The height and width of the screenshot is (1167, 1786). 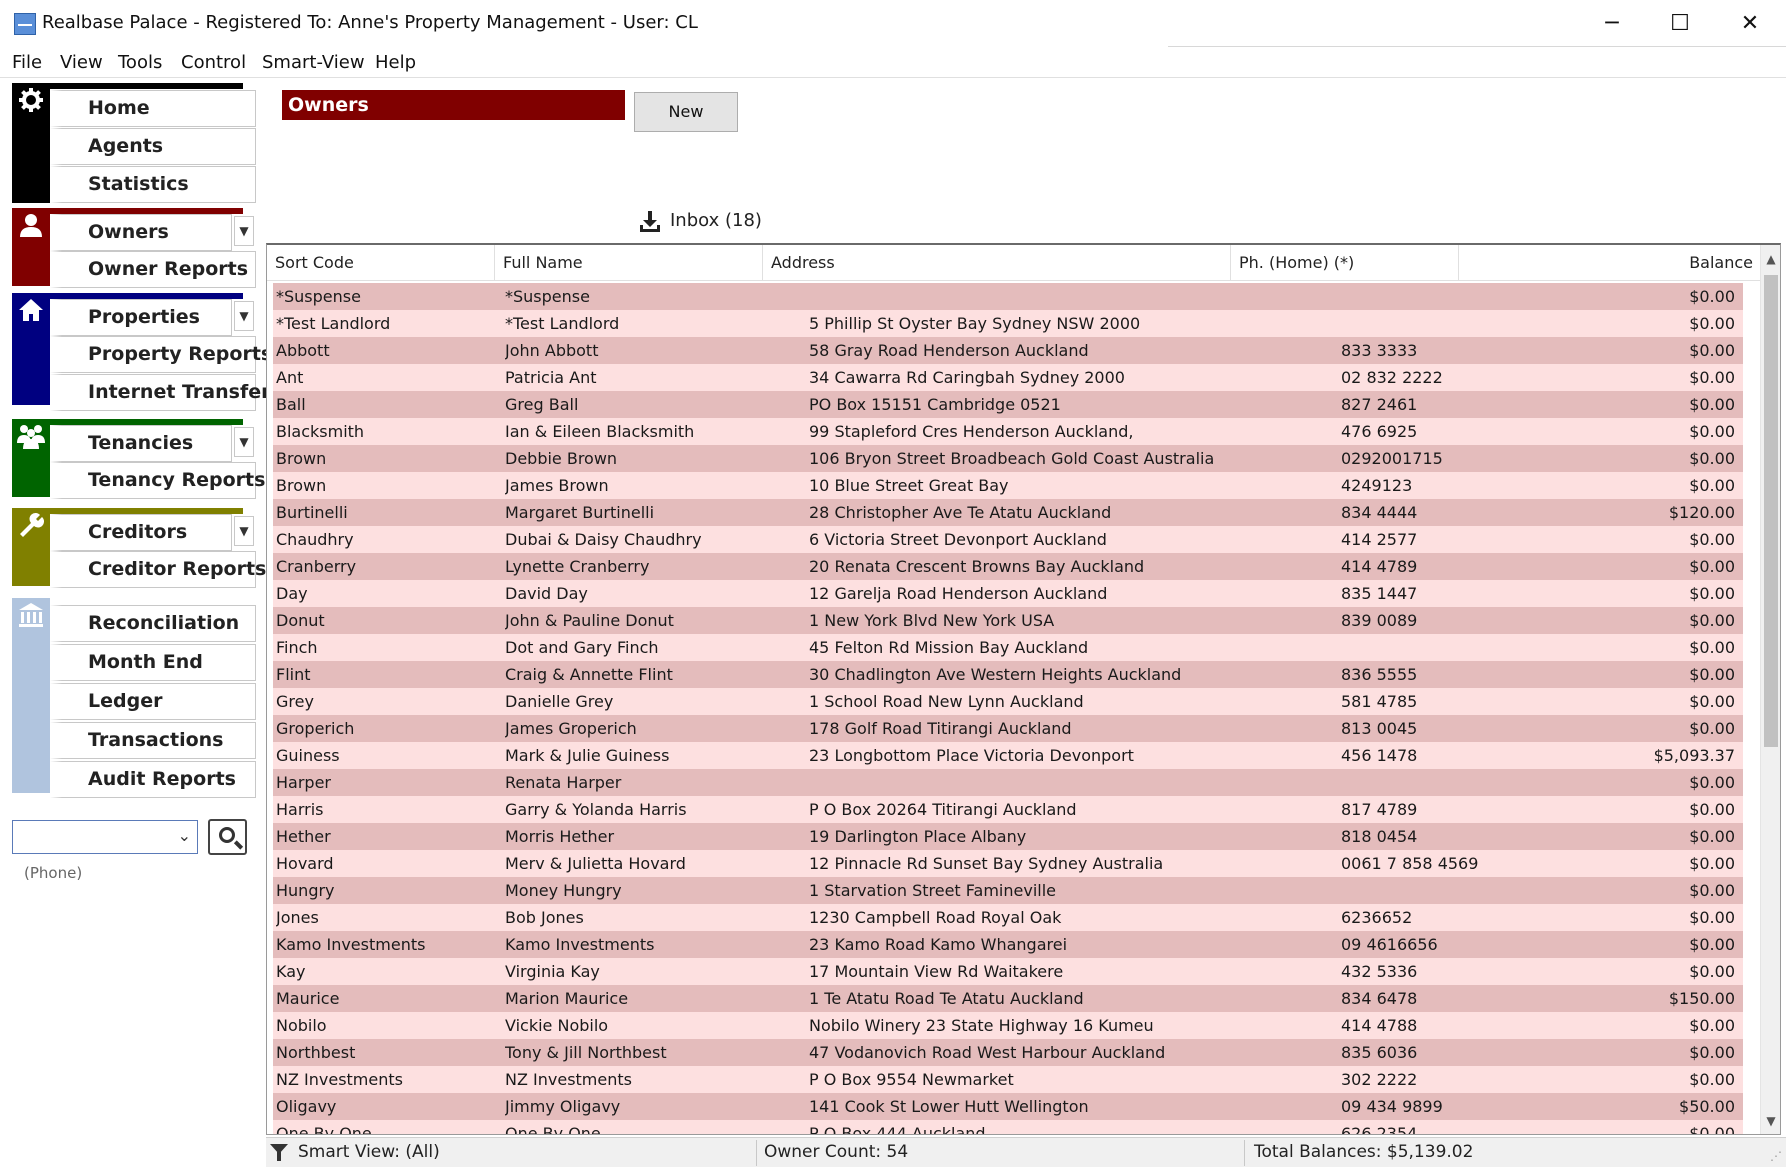 What do you see at coordinates (244, 531) in the screenshot?
I see `creditors-dropdown-arrow: ▼` at bounding box center [244, 531].